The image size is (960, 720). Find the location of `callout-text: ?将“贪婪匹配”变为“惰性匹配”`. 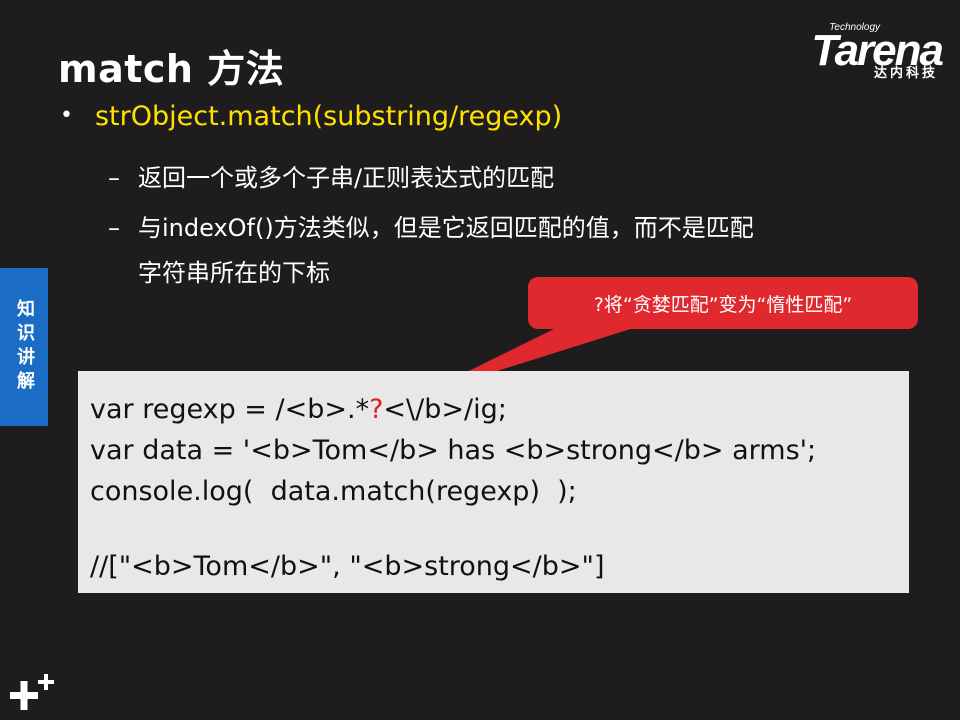

callout-text: ?将“贪婪匹配”变为“惰性匹配” is located at coordinates (723, 304).